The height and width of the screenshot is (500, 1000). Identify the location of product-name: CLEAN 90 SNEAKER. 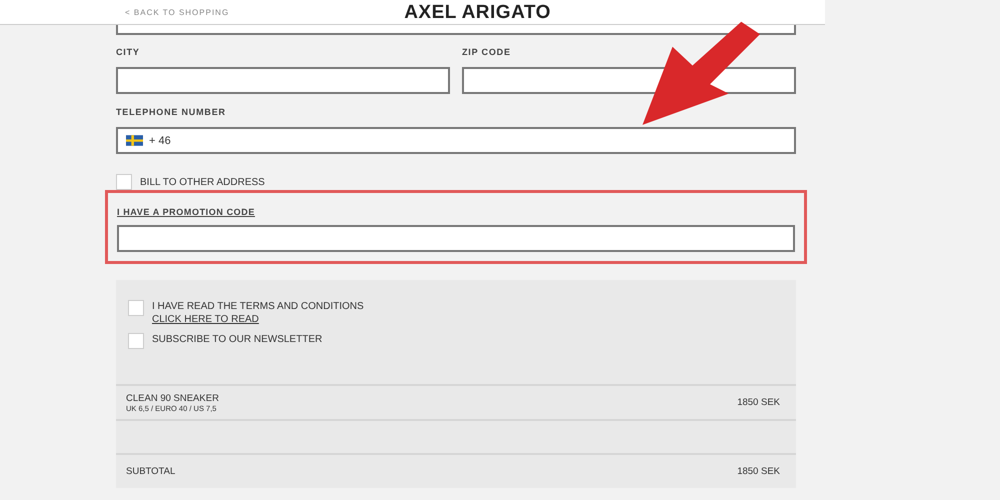
(172, 398).